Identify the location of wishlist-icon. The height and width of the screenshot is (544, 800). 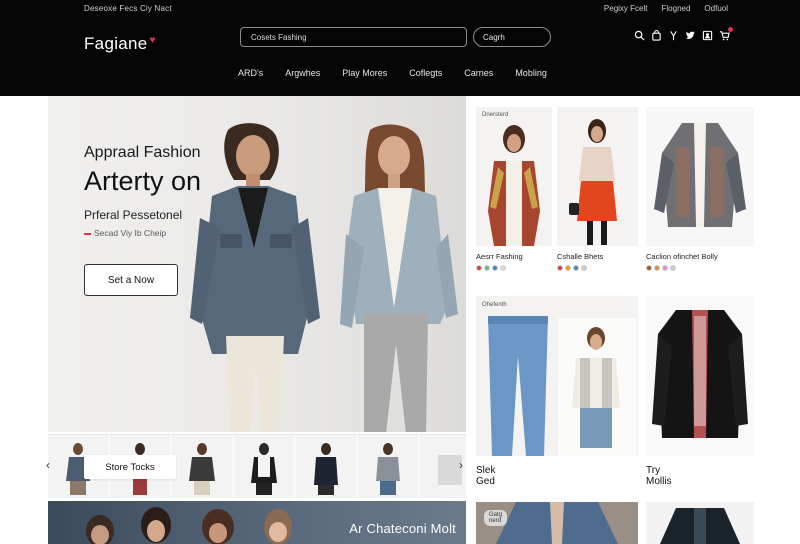
(673, 35).